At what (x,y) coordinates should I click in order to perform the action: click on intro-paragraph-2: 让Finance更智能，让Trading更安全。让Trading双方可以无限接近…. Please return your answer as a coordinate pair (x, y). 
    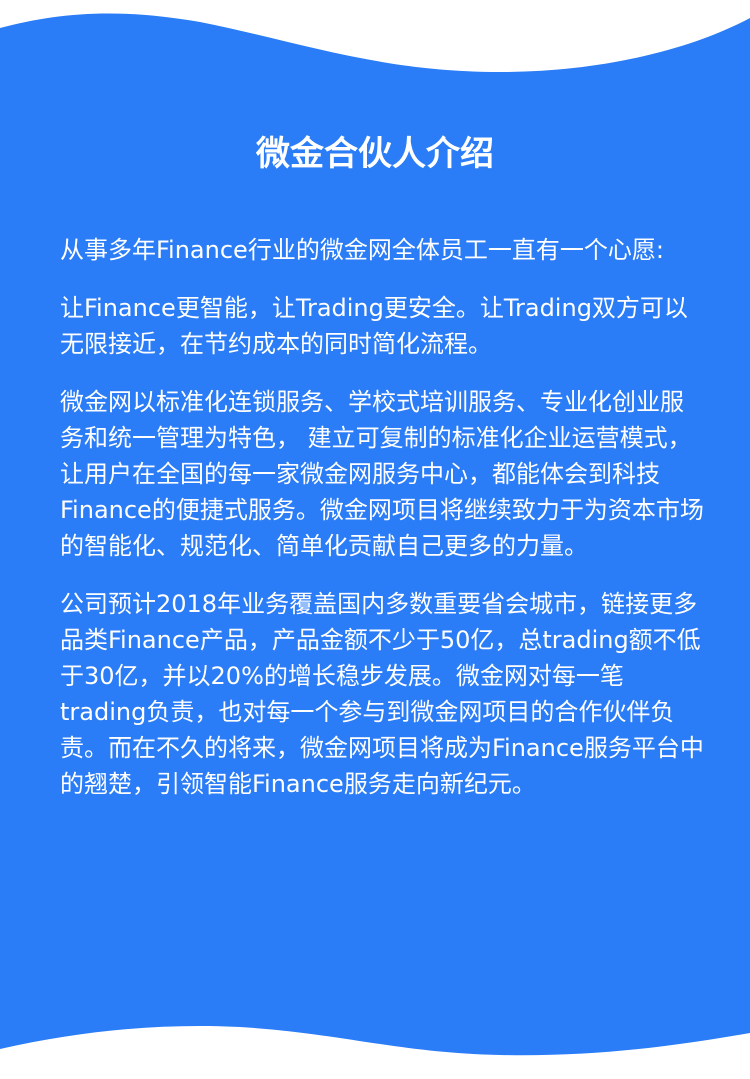
    Looking at the image, I should click on (374, 326).